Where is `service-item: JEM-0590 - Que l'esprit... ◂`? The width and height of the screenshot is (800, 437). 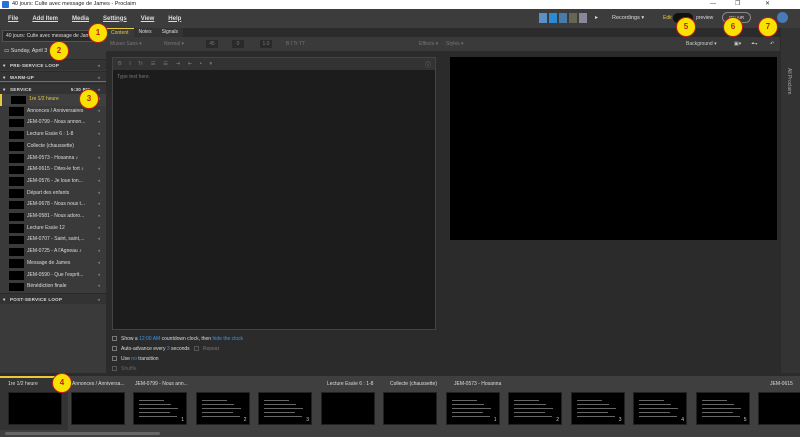
service-item: JEM-0590 - Que l'esprit... ◂ is located at coordinates (53, 276).